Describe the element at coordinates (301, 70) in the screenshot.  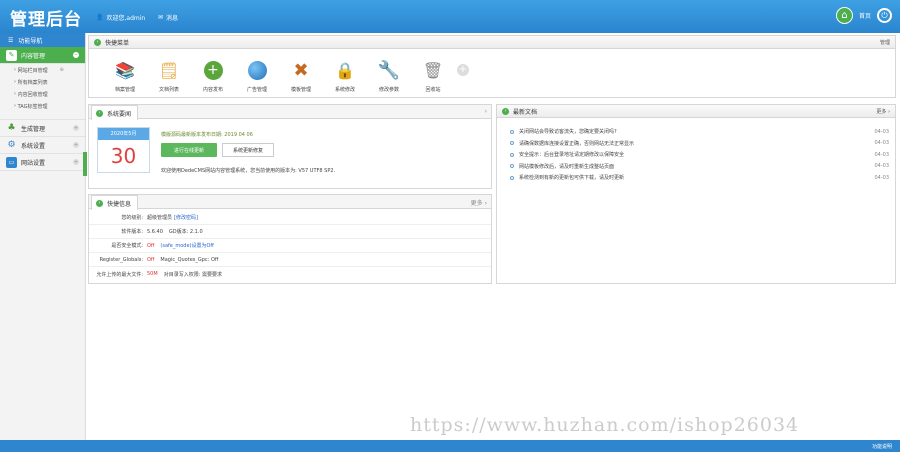
I see `tools-cross-icon: ✖` at that location.